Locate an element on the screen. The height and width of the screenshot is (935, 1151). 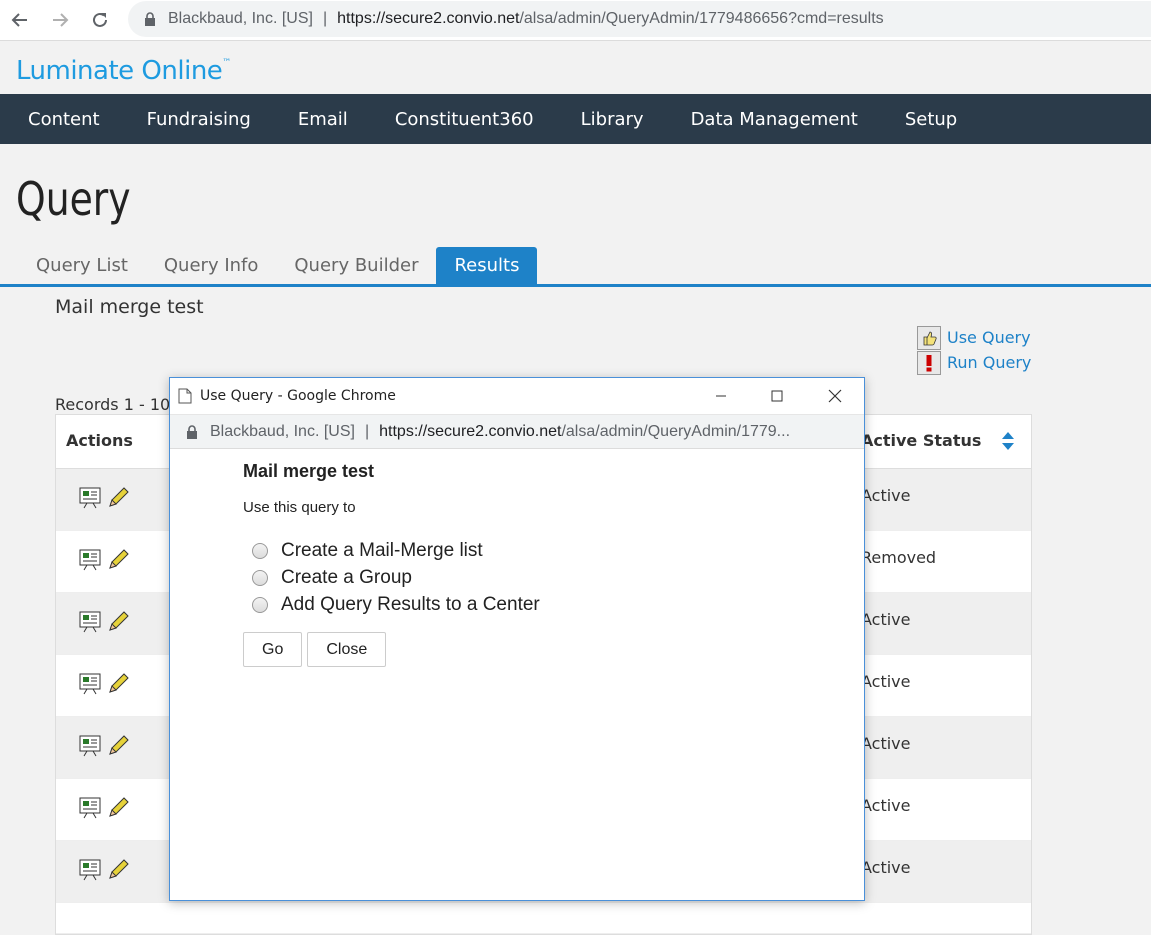
page-title: Query is located at coordinates (73, 199).